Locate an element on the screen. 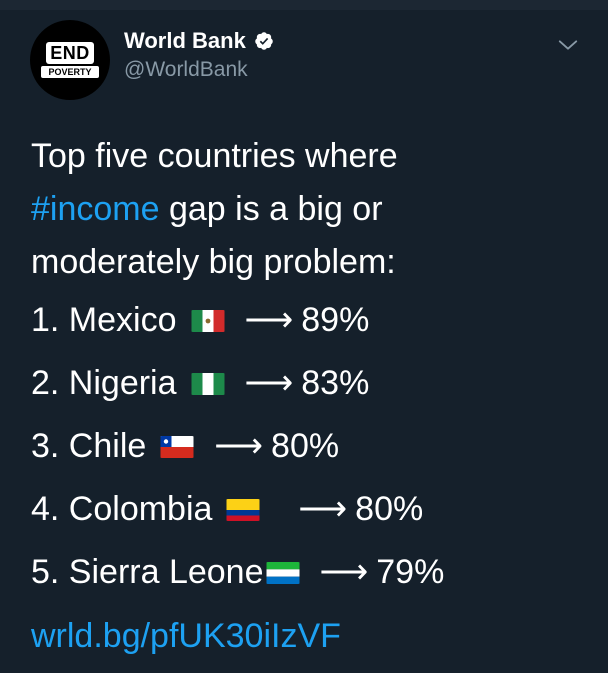 This screenshot has width=608, height=673. tweet-text-fragment: gap is a big or is located at coordinates (271, 209).